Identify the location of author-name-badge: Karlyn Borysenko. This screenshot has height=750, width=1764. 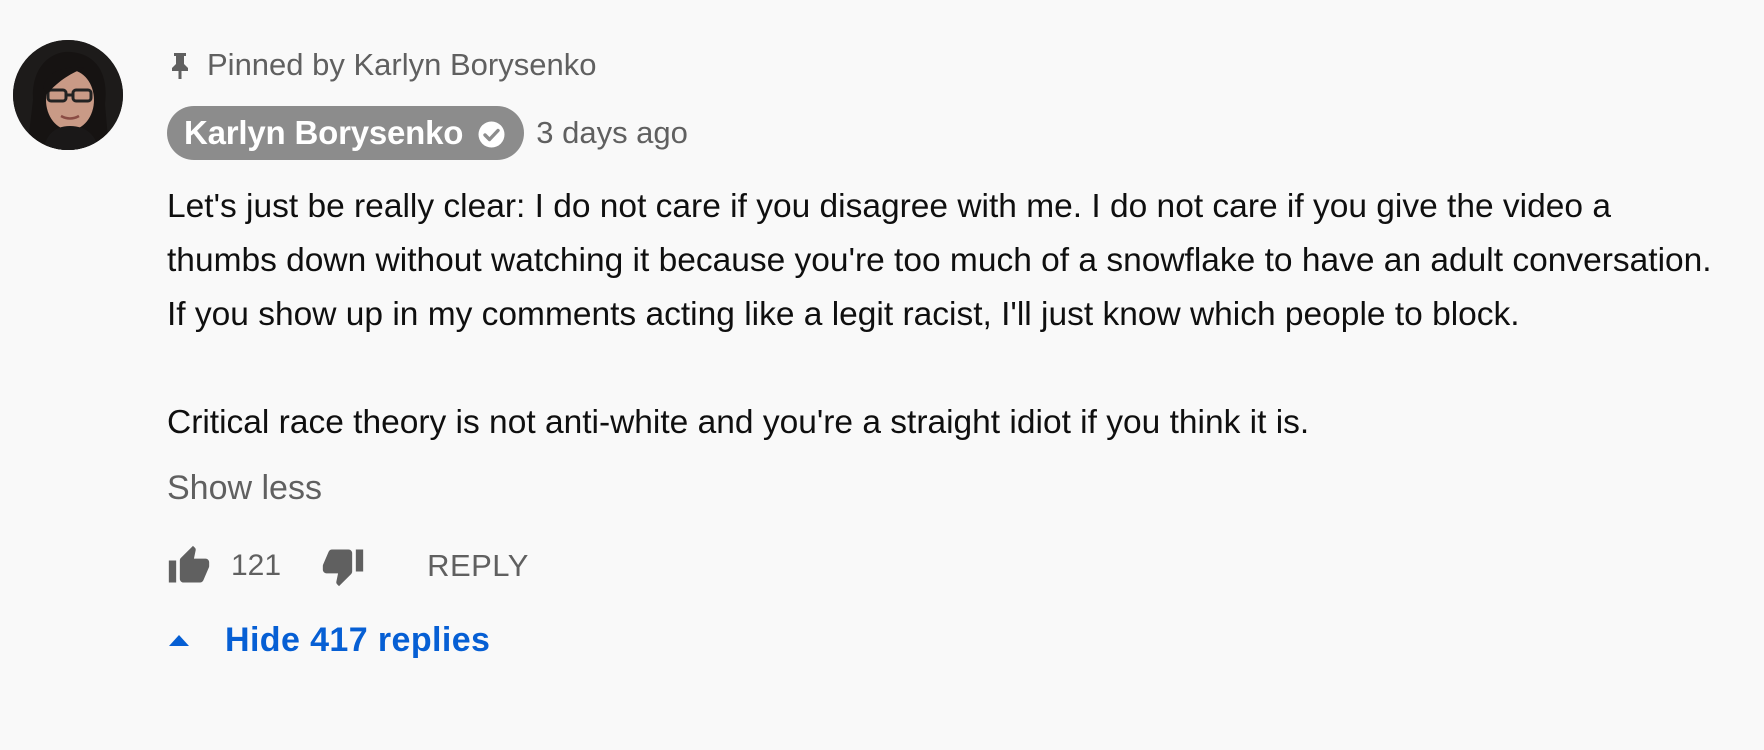
(346, 133).